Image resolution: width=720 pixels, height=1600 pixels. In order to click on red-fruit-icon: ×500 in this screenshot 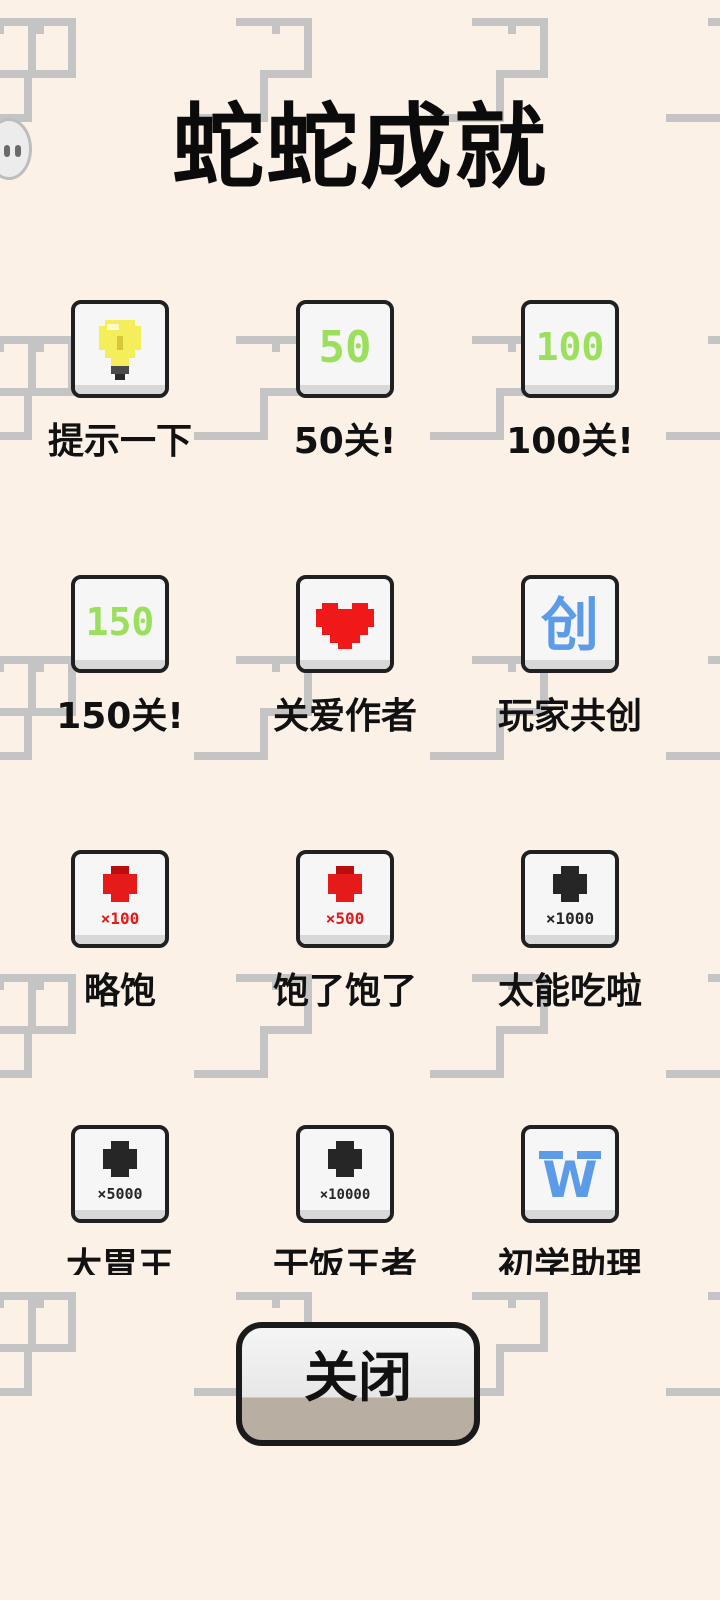, I will do `click(345, 899)`.